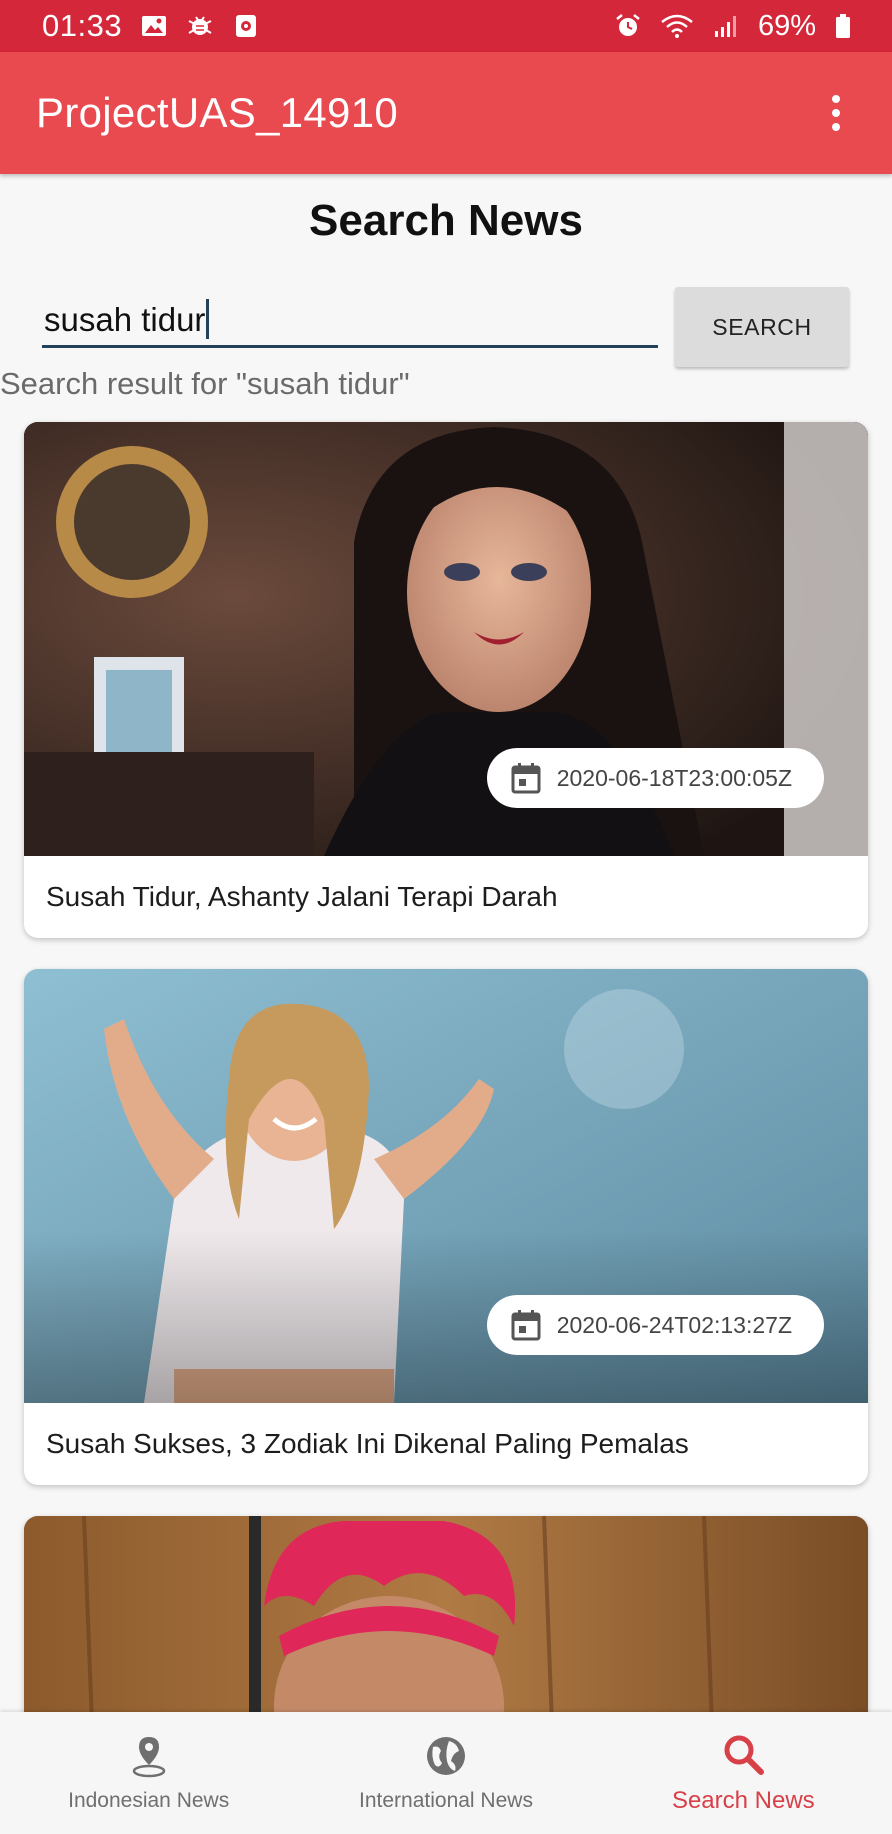  I want to click on globe-icon, so click(445, 1756).